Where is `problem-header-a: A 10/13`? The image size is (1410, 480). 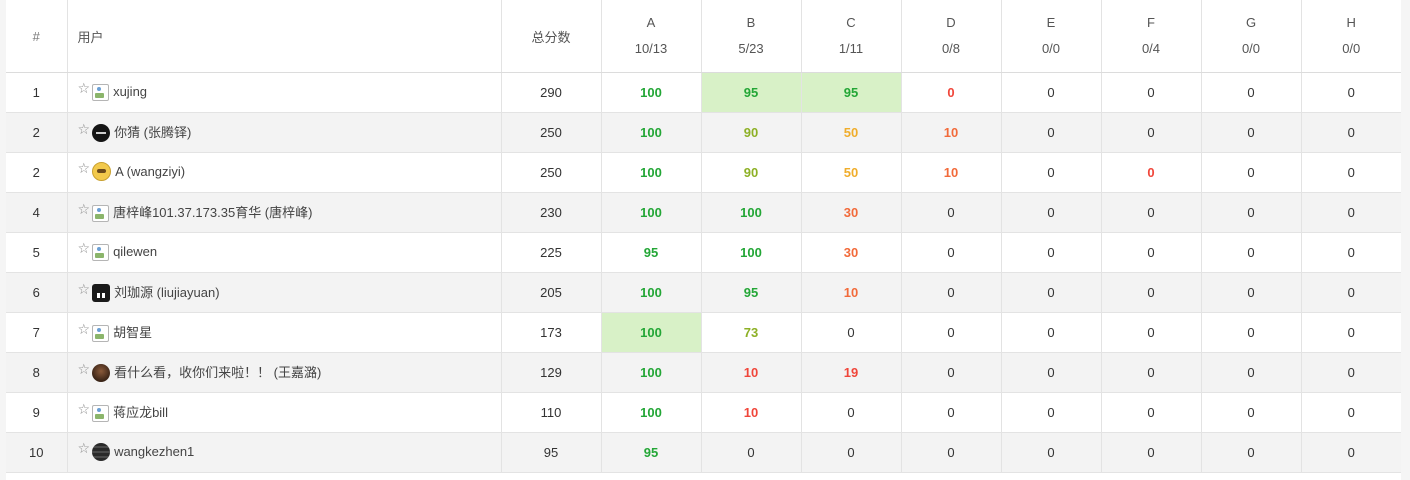 problem-header-a: A 10/13 is located at coordinates (651, 36).